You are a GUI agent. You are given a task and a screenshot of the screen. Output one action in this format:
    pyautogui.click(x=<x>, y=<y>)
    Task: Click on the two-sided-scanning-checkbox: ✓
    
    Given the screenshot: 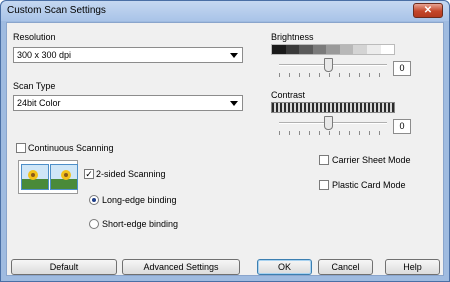 What is the action you would take?
    pyautogui.click(x=89, y=174)
    